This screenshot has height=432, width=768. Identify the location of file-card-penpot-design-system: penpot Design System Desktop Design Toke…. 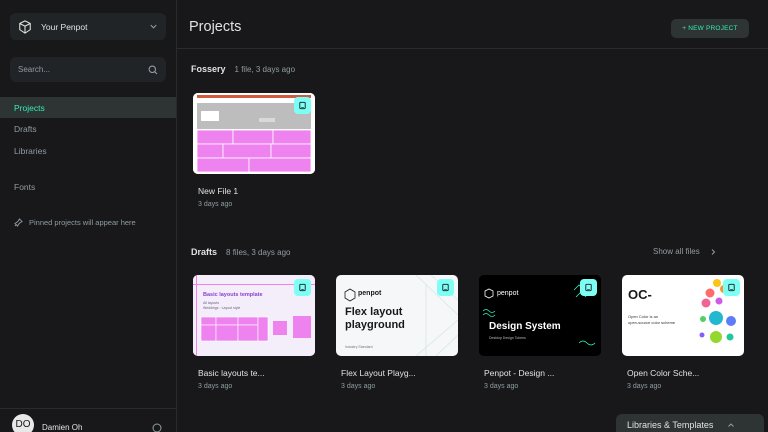
(540, 332).